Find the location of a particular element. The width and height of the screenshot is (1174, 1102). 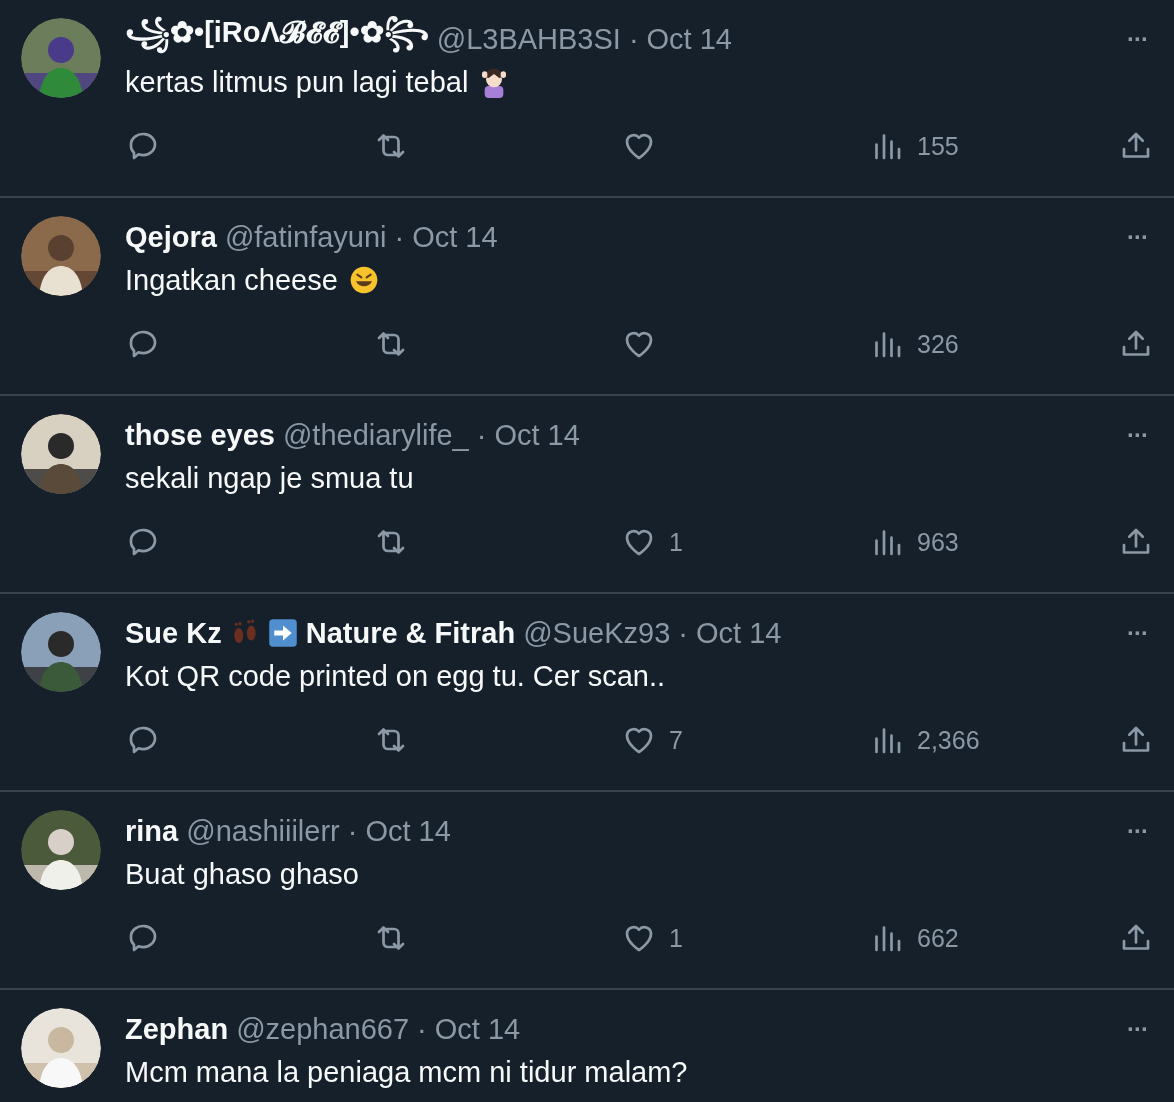

view-count: 963 is located at coordinates (938, 542).